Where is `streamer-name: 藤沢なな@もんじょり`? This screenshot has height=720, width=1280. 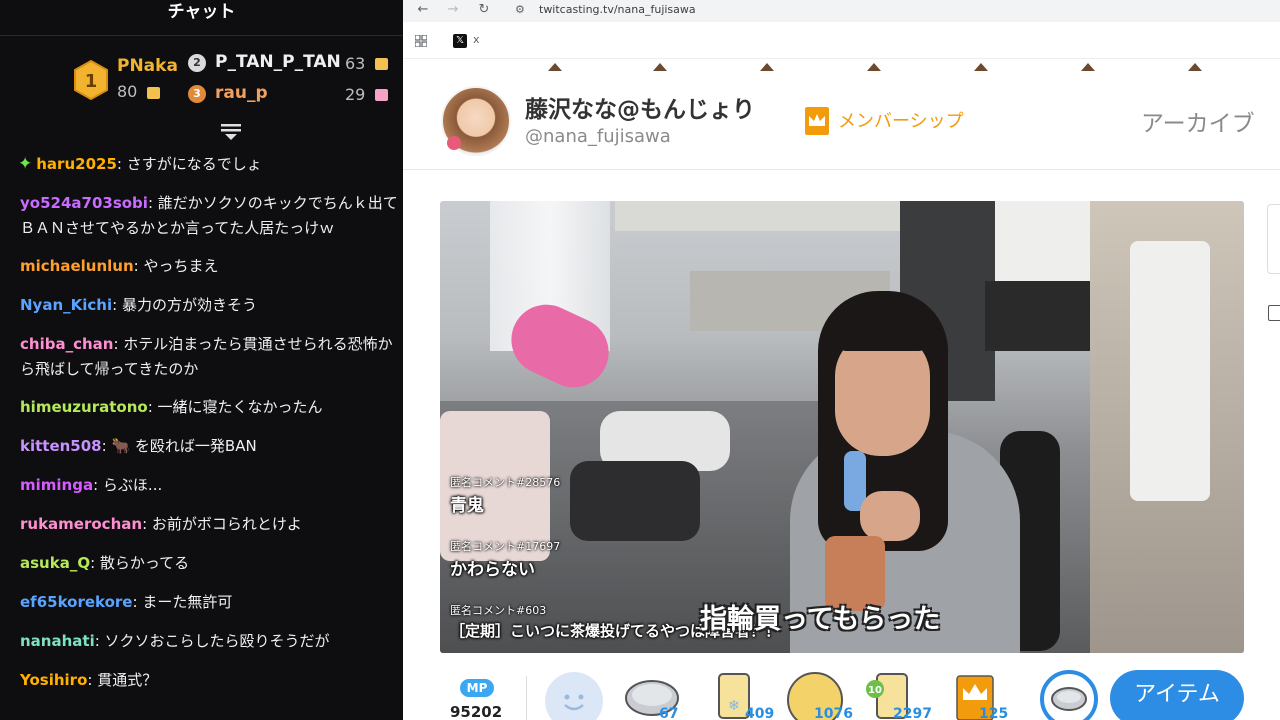
streamer-name: 藤沢なな@もんじょり is located at coordinates (640, 107).